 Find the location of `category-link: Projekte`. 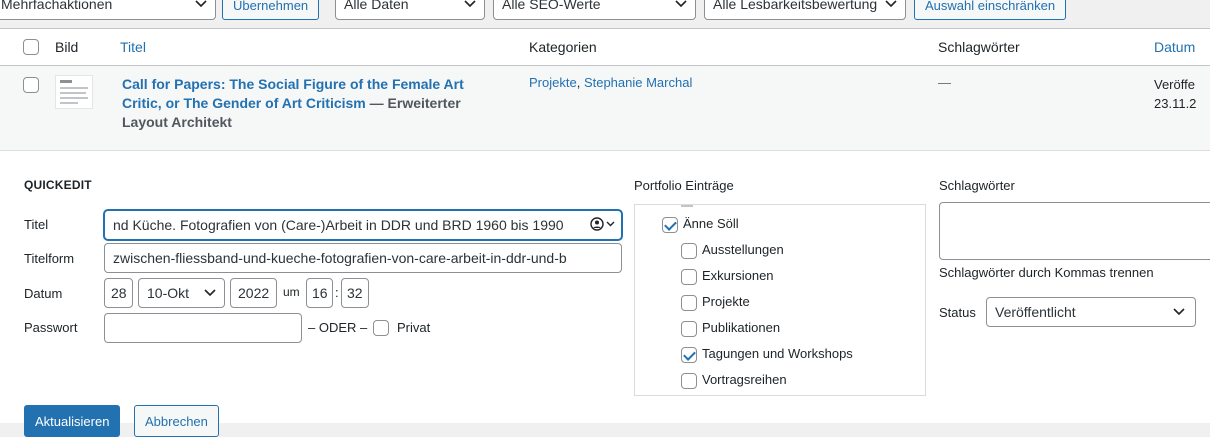

category-link: Projekte is located at coordinates (553, 82).